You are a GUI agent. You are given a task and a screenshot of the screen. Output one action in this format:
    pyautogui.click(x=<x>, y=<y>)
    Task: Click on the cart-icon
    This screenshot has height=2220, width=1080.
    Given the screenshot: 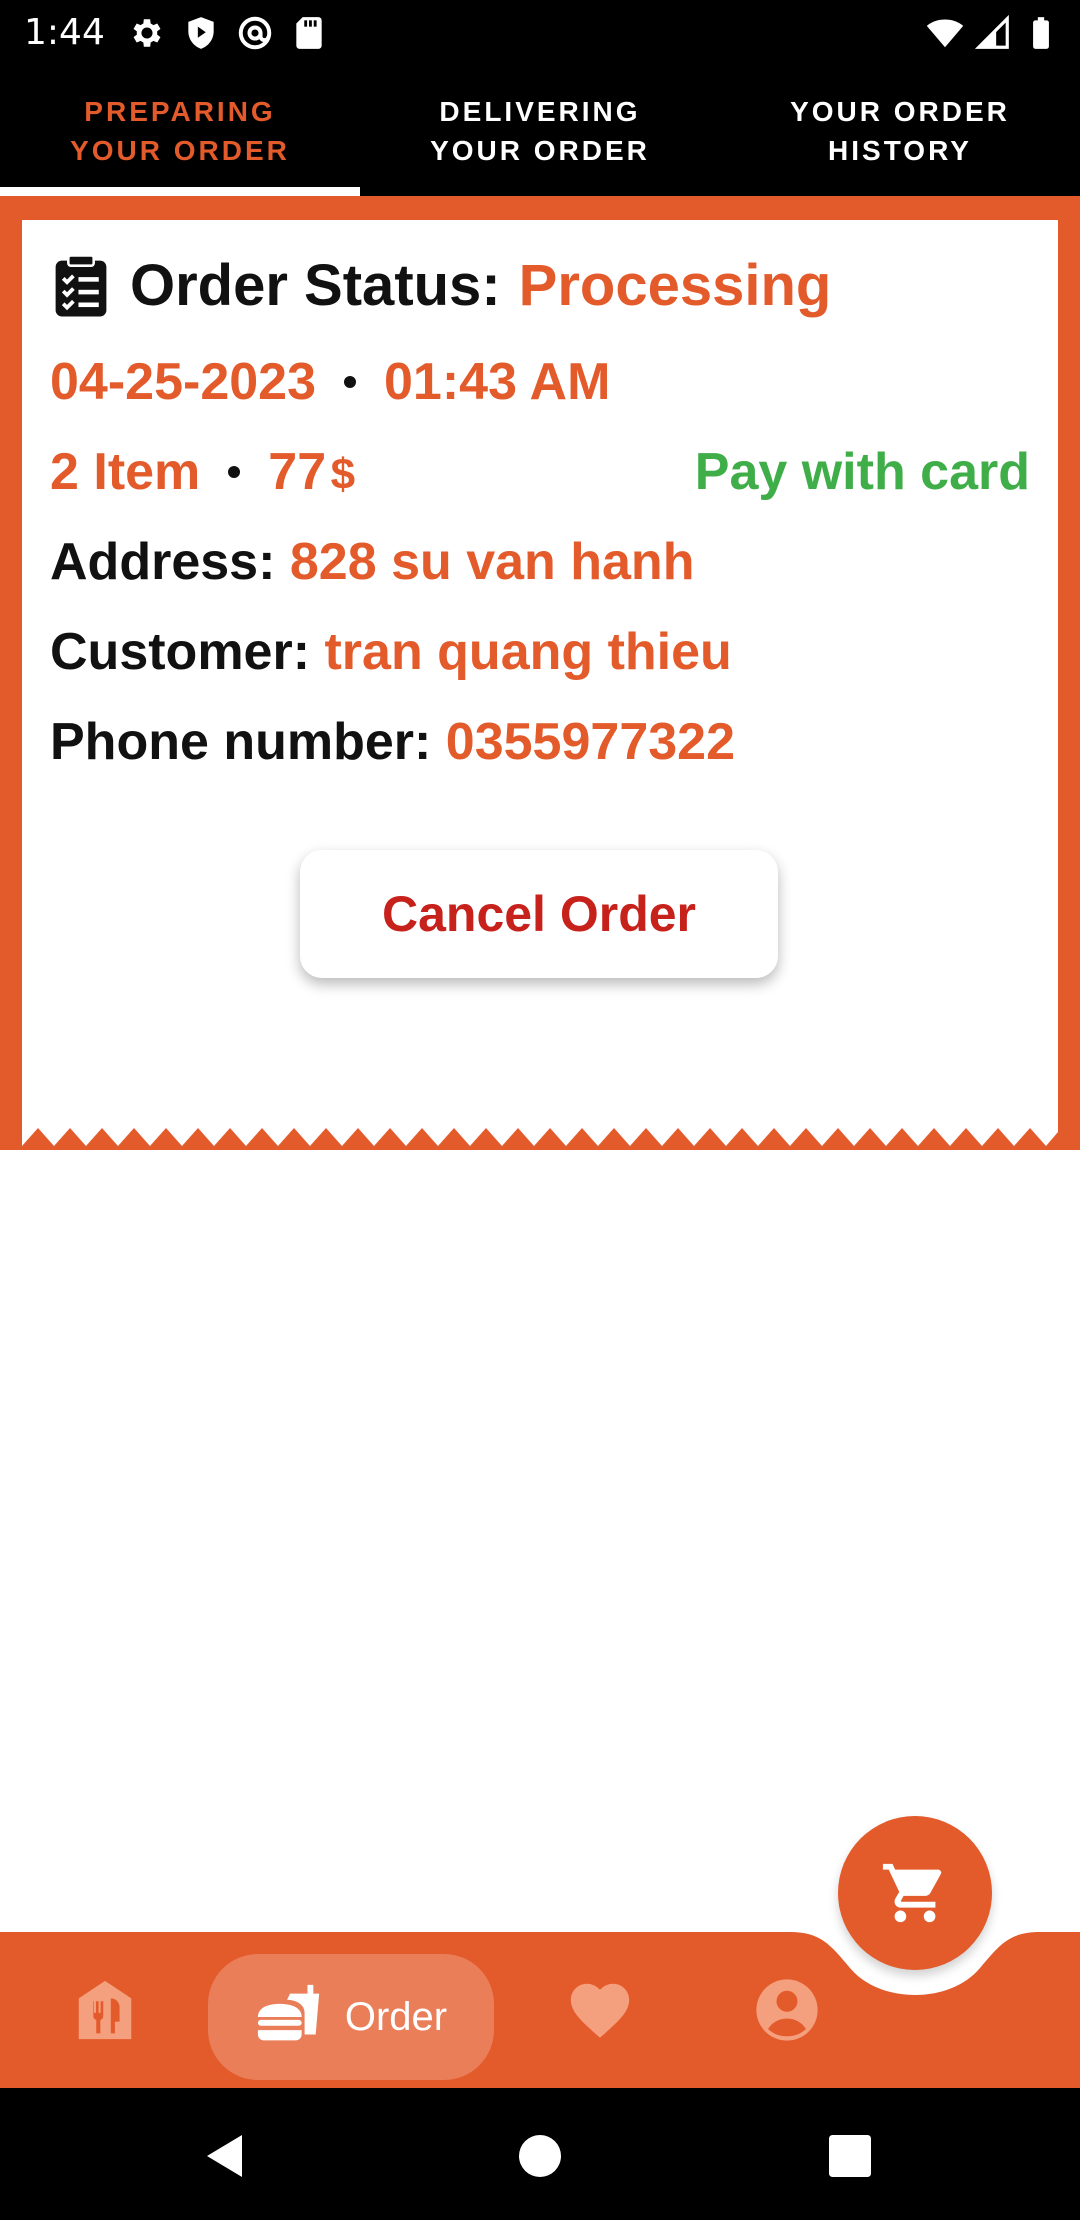 What is the action you would take?
    pyautogui.click(x=912, y=1893)
    